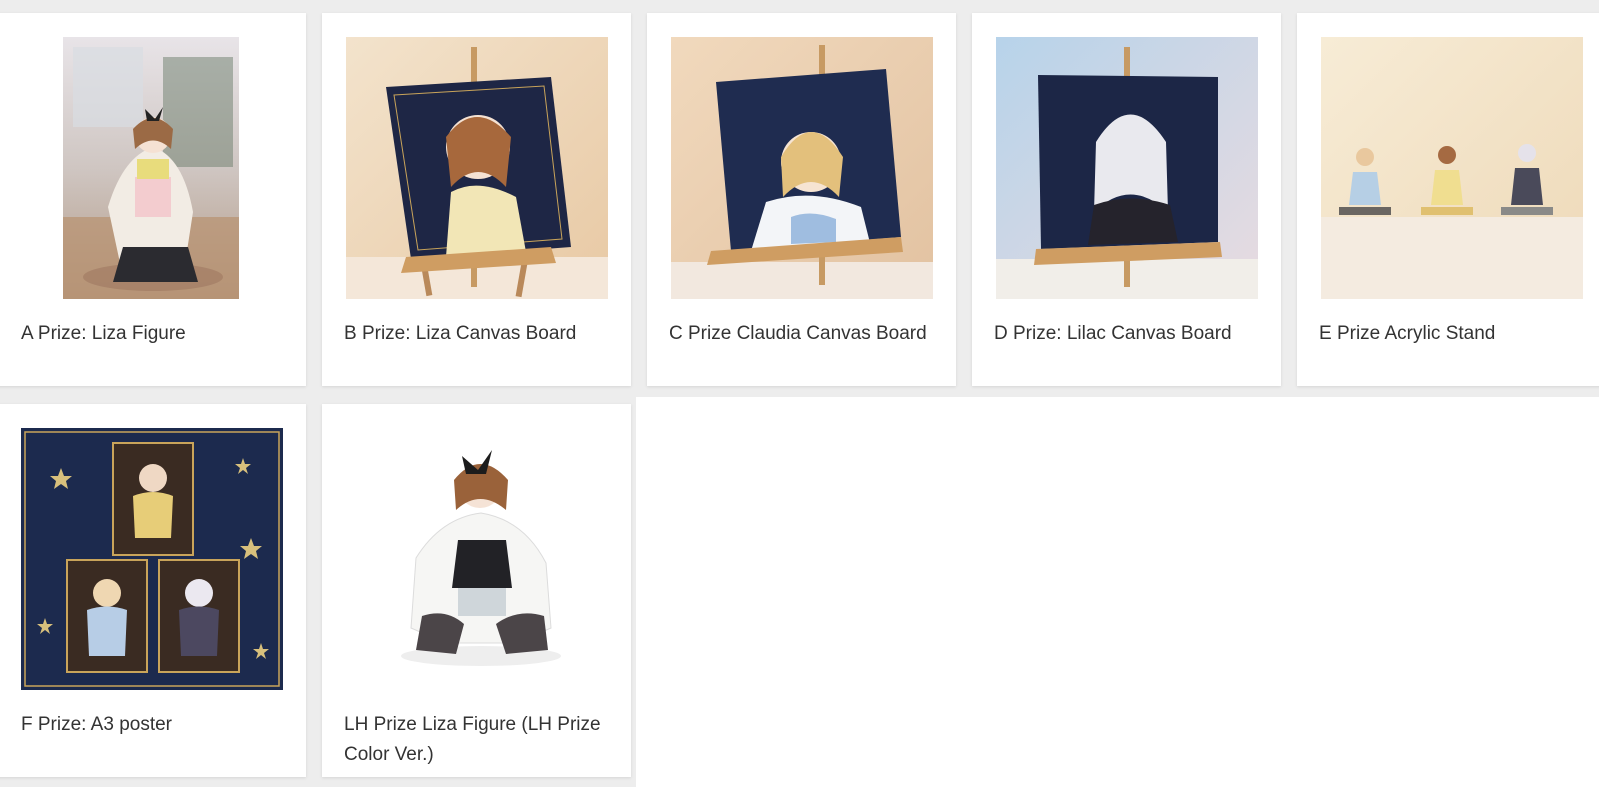 The image size is (1599, 787). Describe the element at coordinates (477, 168) in the screenshot. I see `product-image-b-prize` at that location.